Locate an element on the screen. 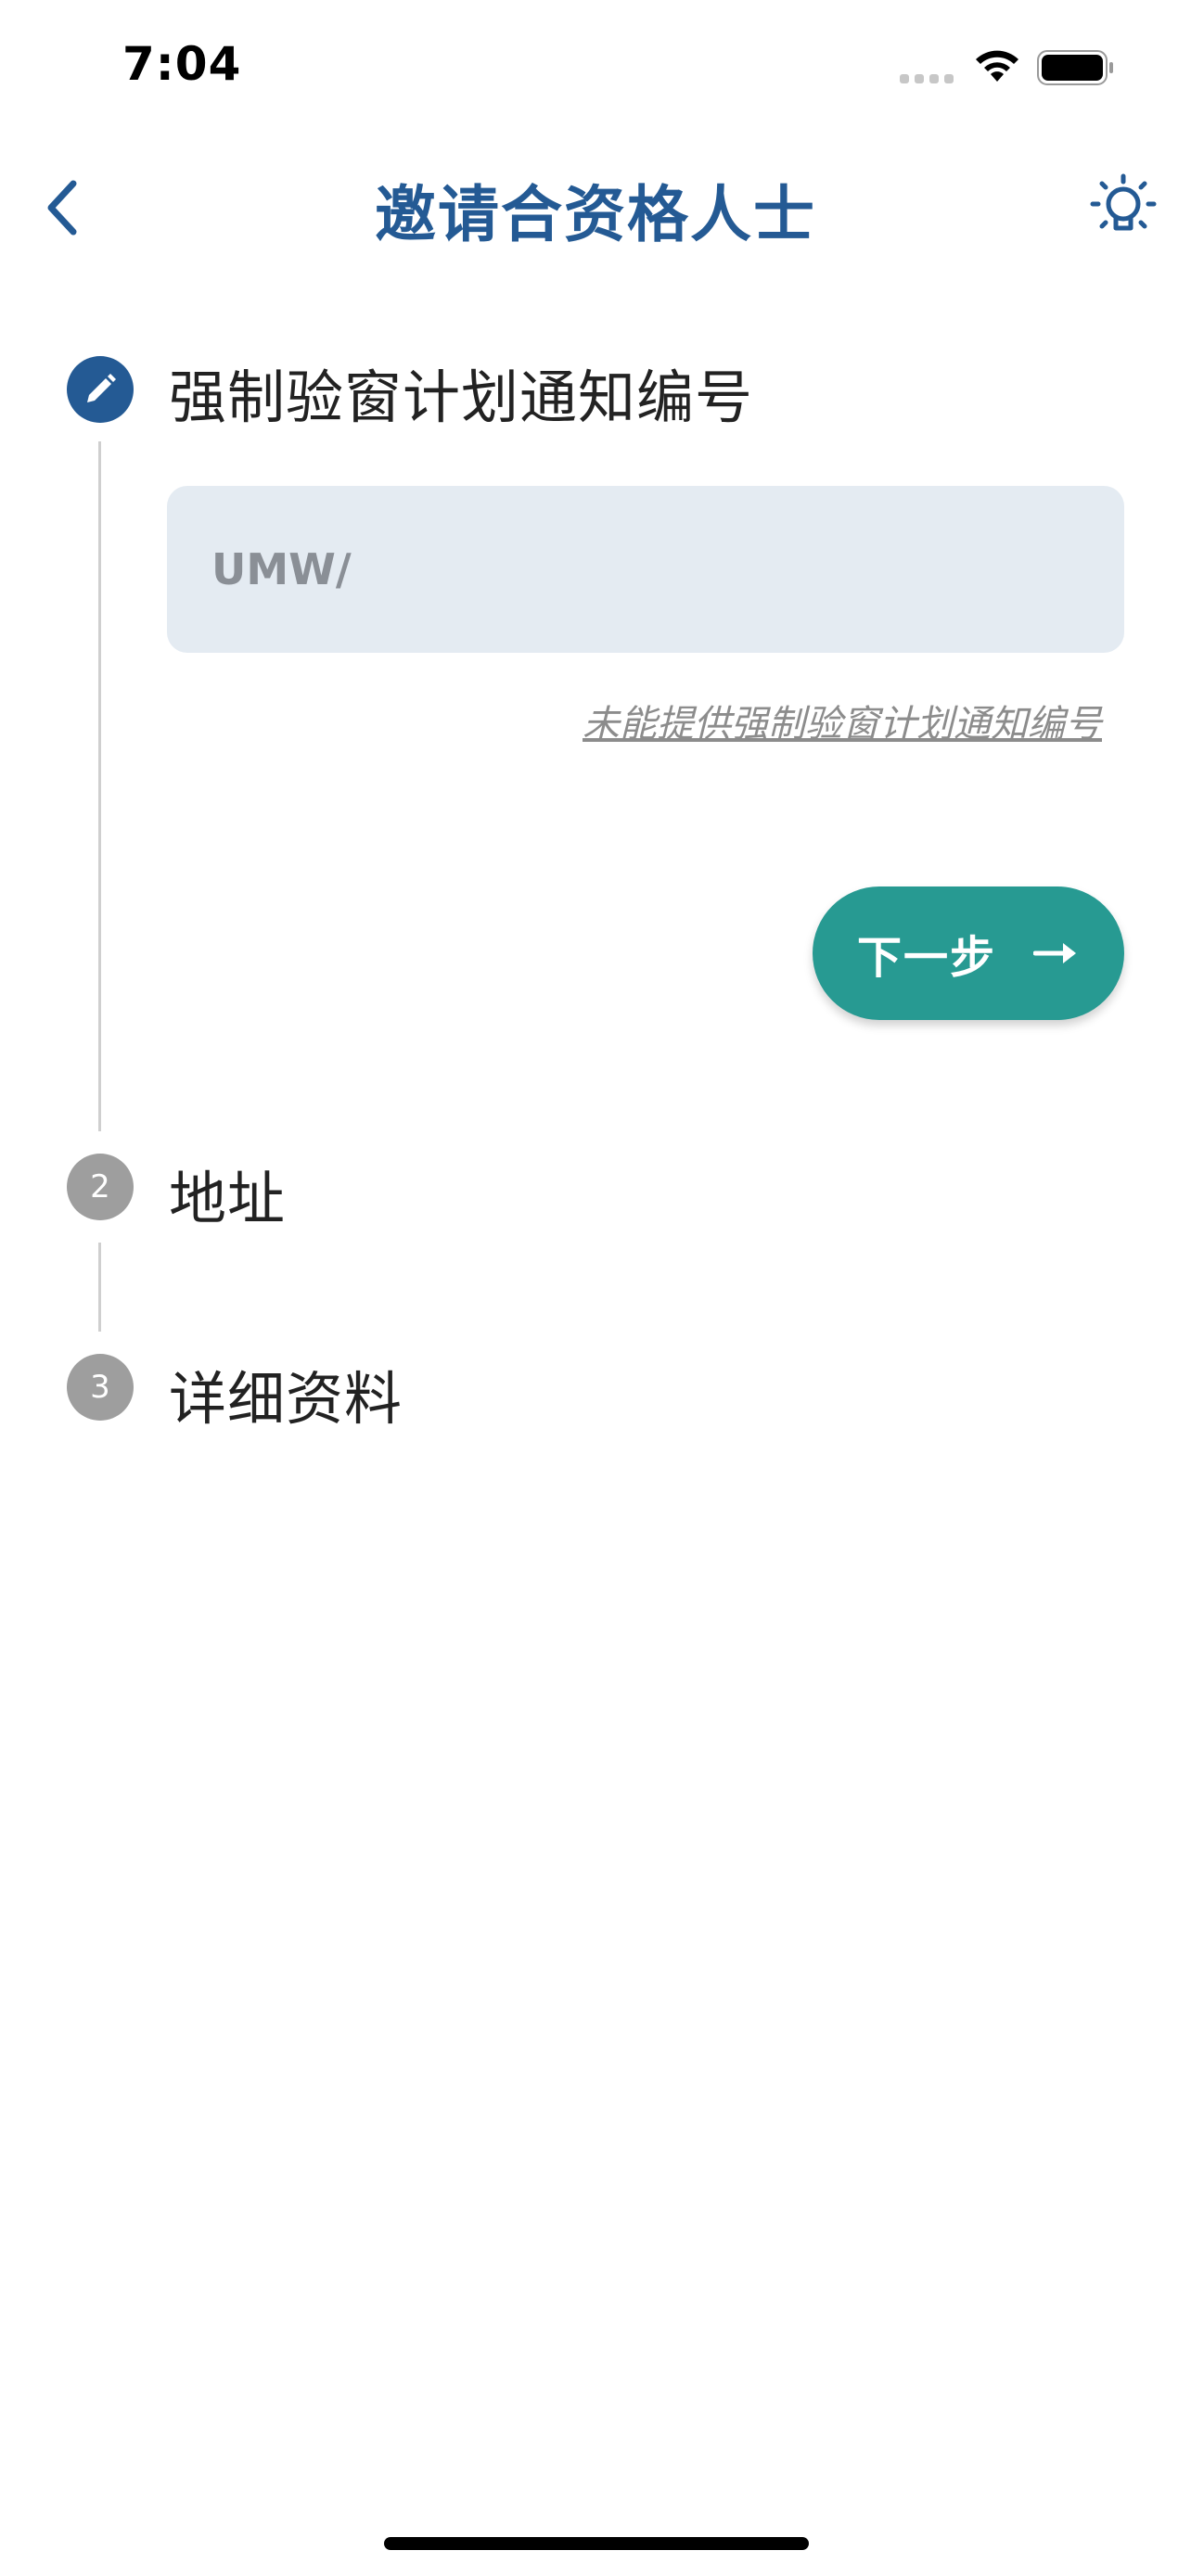 Image resolution: width=1191 pixels, height=2576 pixels. step-2-indicator: 2 is located at coordinates (100, 1187).